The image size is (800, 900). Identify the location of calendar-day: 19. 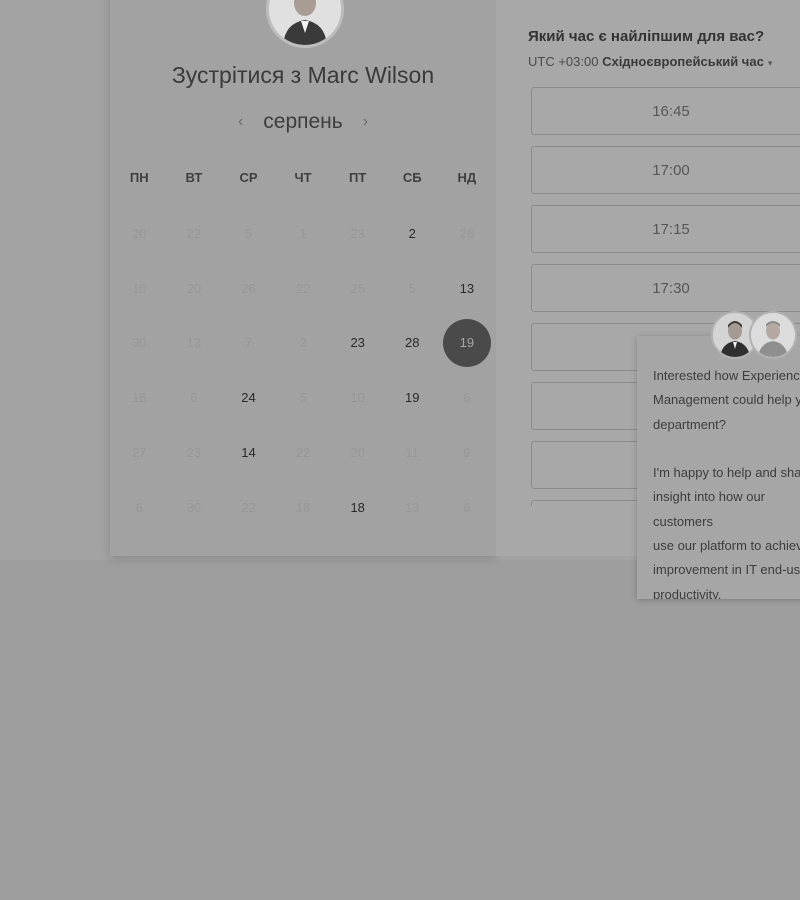
(412, 397).